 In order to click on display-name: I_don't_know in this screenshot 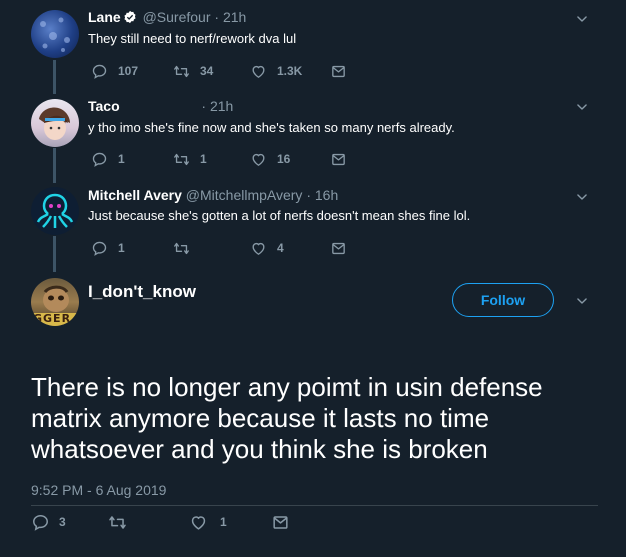, I will do `click(142, 292)`.